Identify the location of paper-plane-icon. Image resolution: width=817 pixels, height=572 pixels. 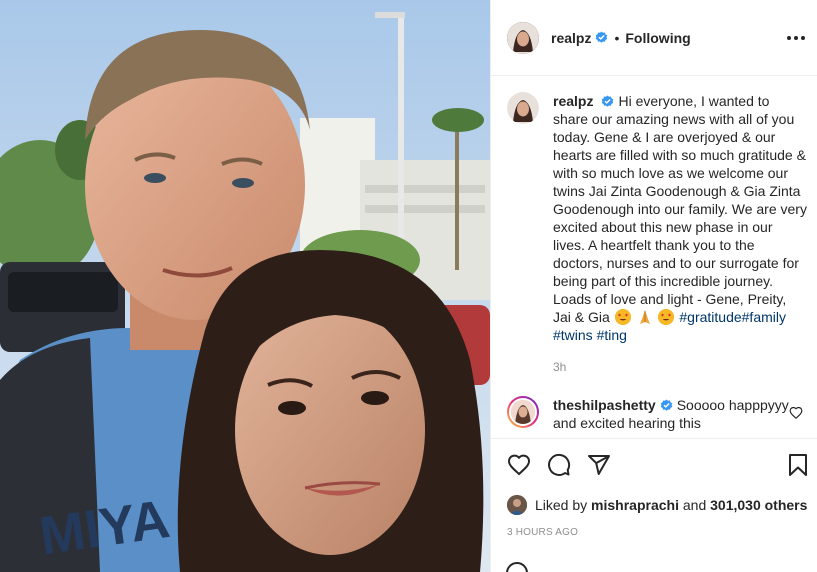
(599, 465).